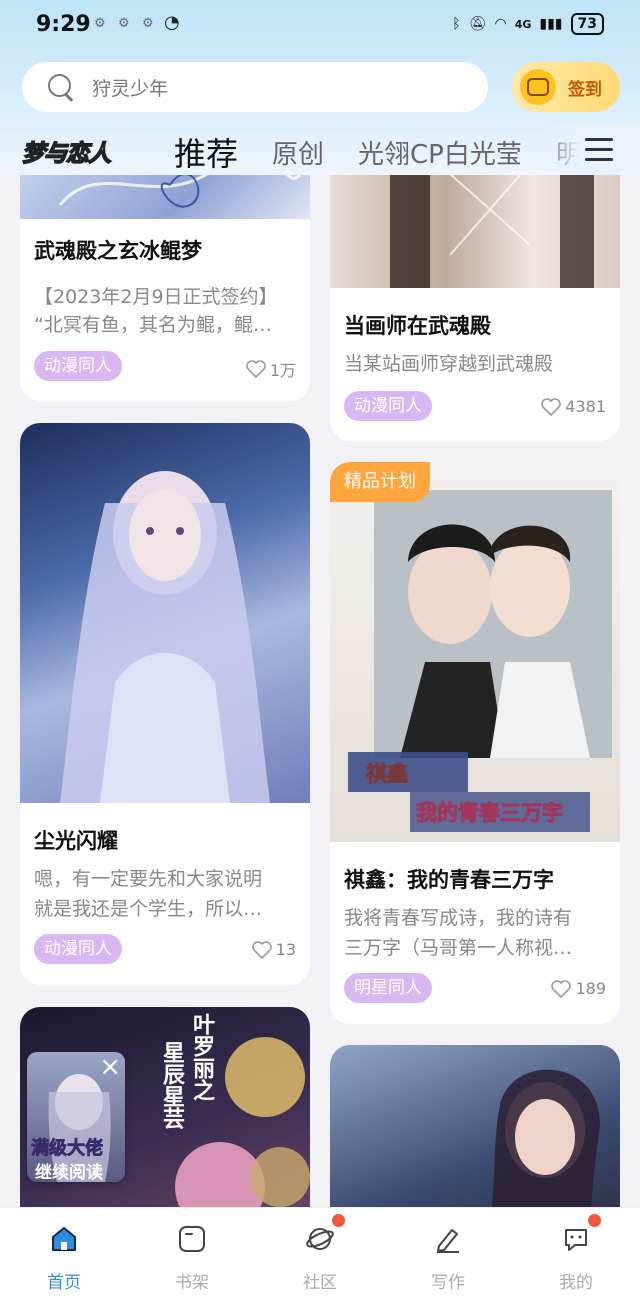  What do you see at coordinates (490, 813) in the screenshot?
I see `cover-text: 我的青春三万字` at bounding box center [490, 813].